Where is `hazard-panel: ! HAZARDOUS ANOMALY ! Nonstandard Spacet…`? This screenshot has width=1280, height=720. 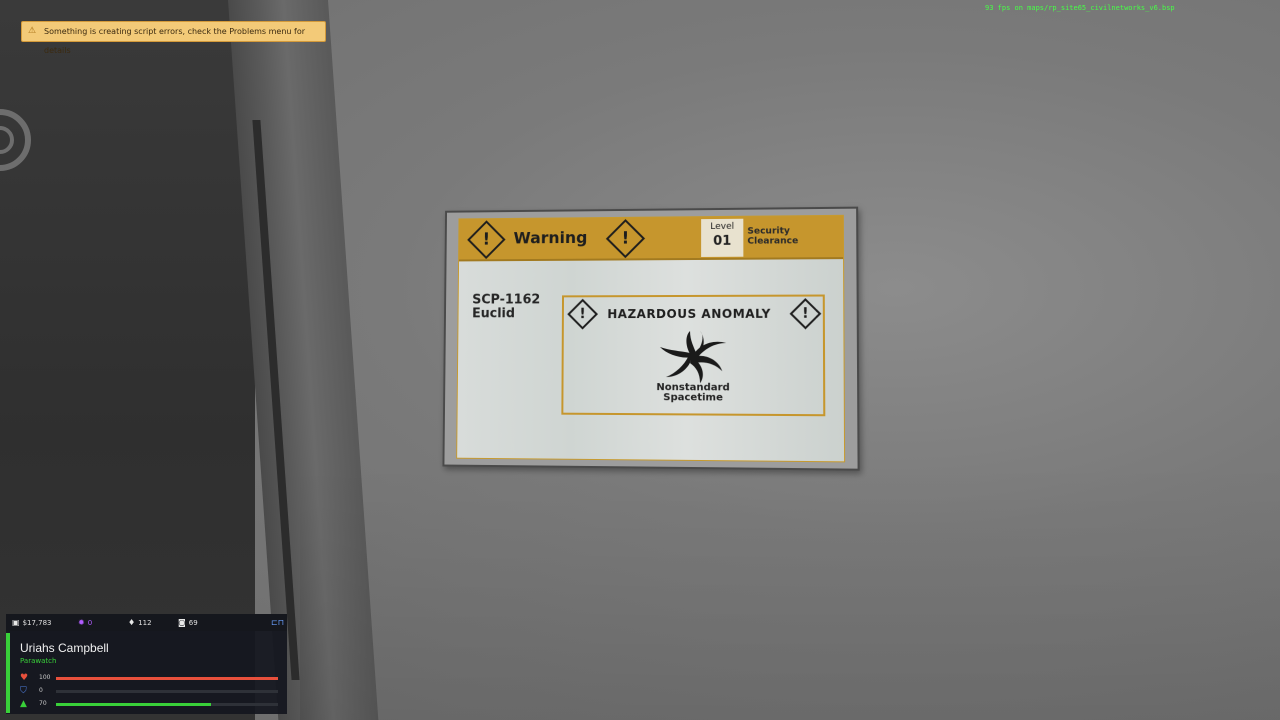
hazard-panel: ! HAZARDOUS ANOMALY ! Nonstandard Spacet… is located at coordinates (693, 355).